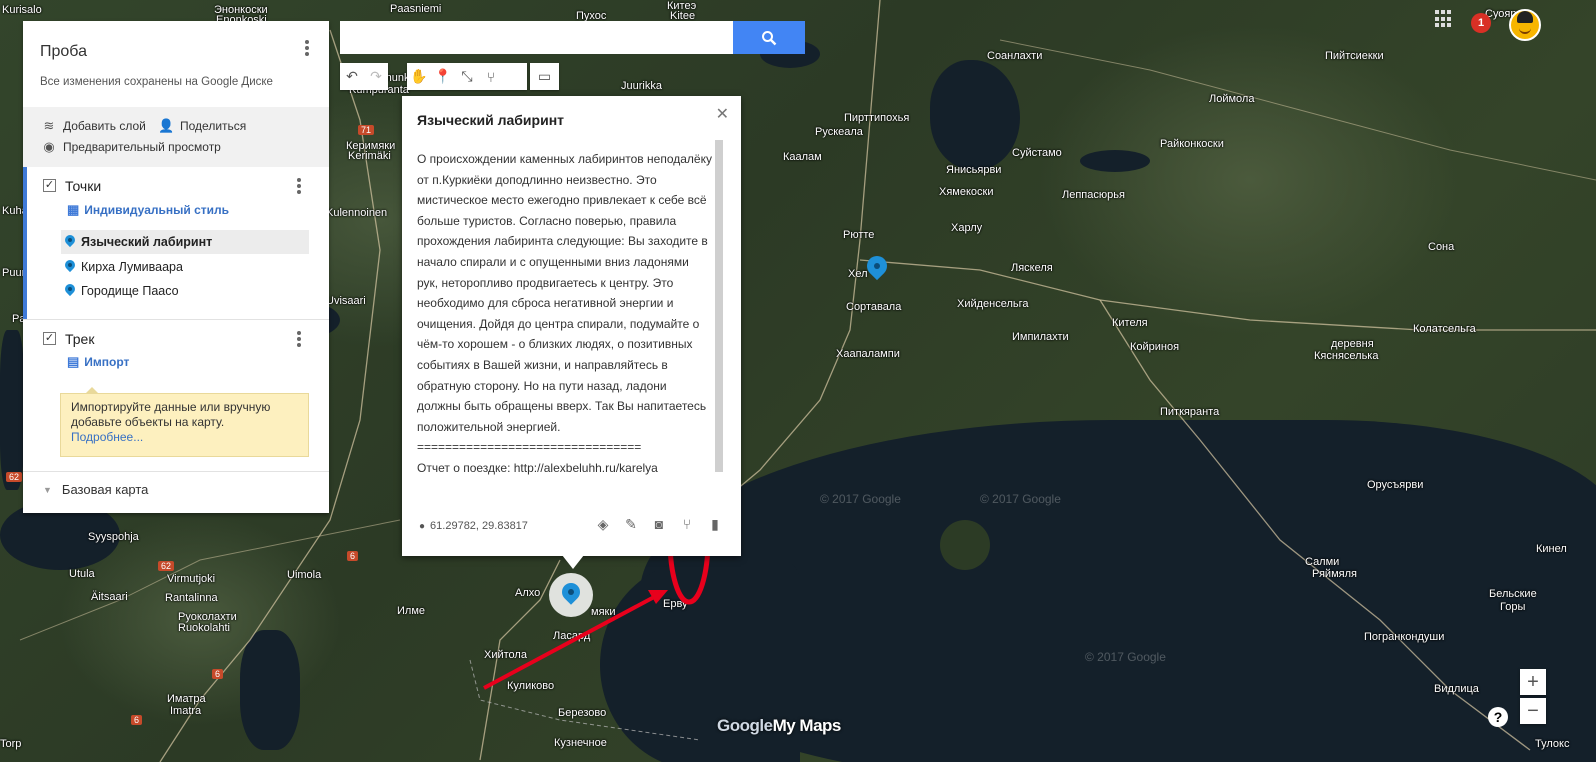  I want to click on search-icon, so click(769, 37).